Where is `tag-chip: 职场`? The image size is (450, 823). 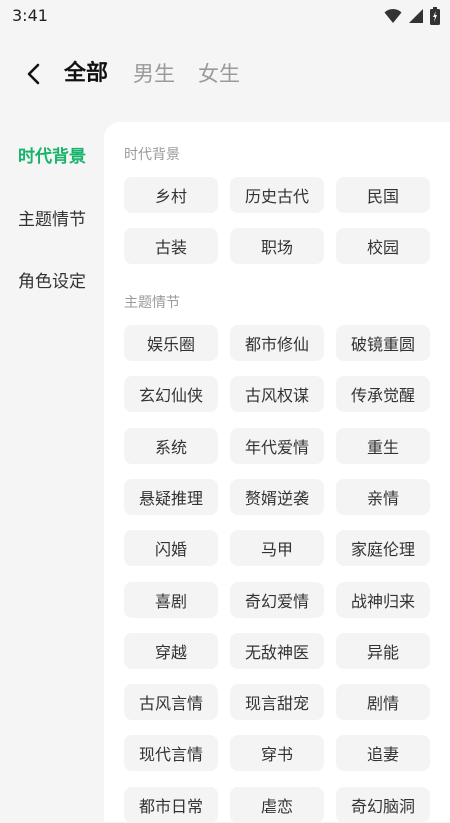
tag-chip: 职场 is located at coordinates (277, 246).